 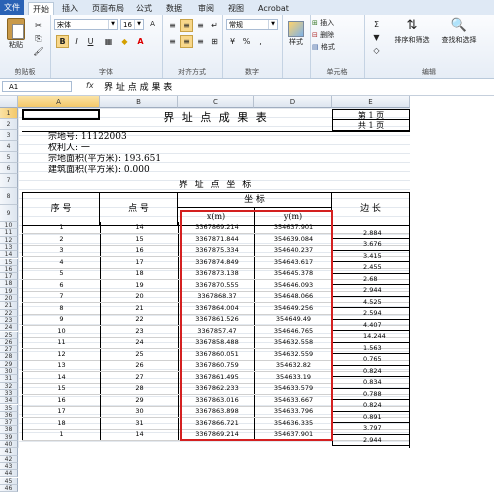 I want to click on currency-icon: ¥, so click(x=232, y=41).